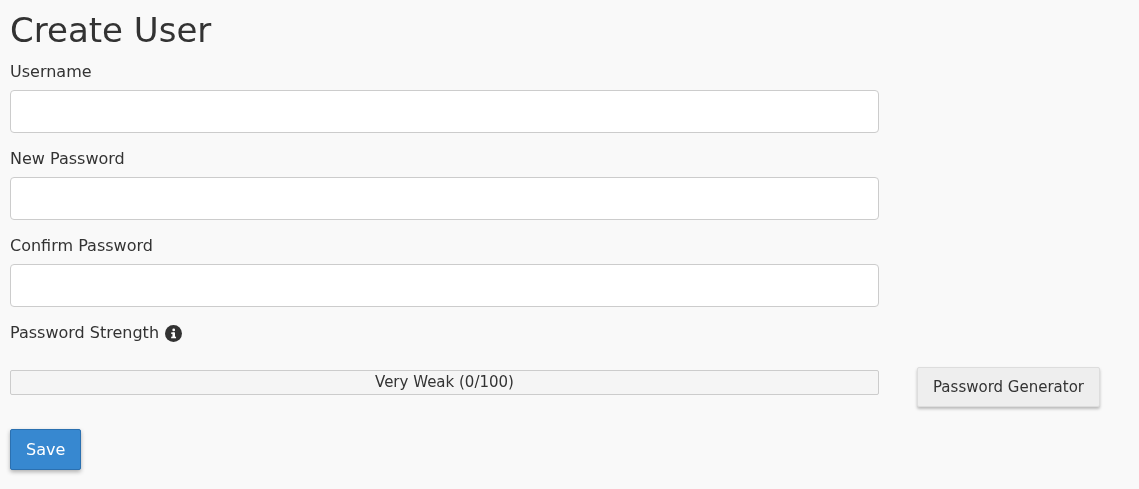 The width and height of the screenshot is (1139, 489). I want to click on info-icon, so click(174, 333).